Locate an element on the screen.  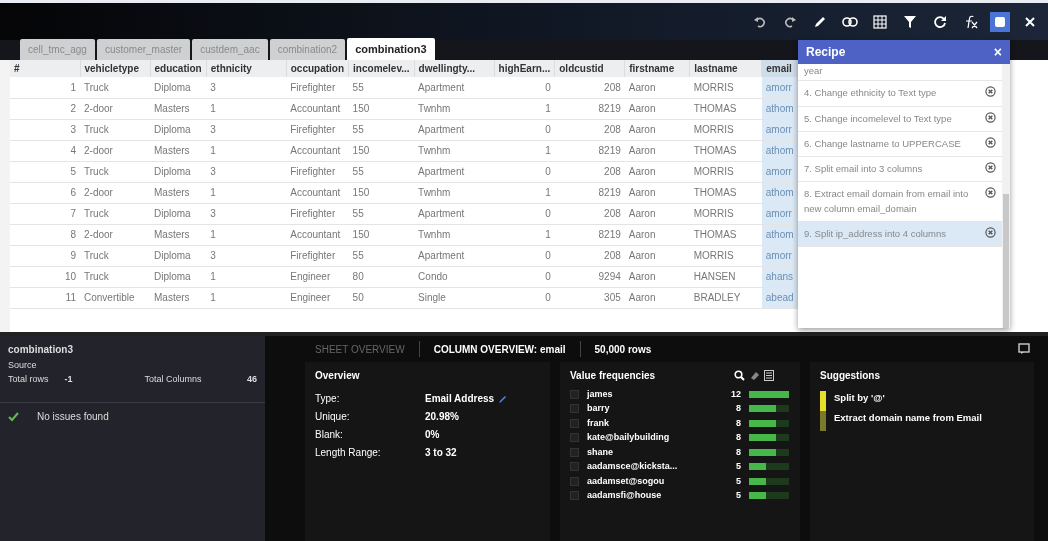
stat-value: 46 is located at coordinates (252, 379).